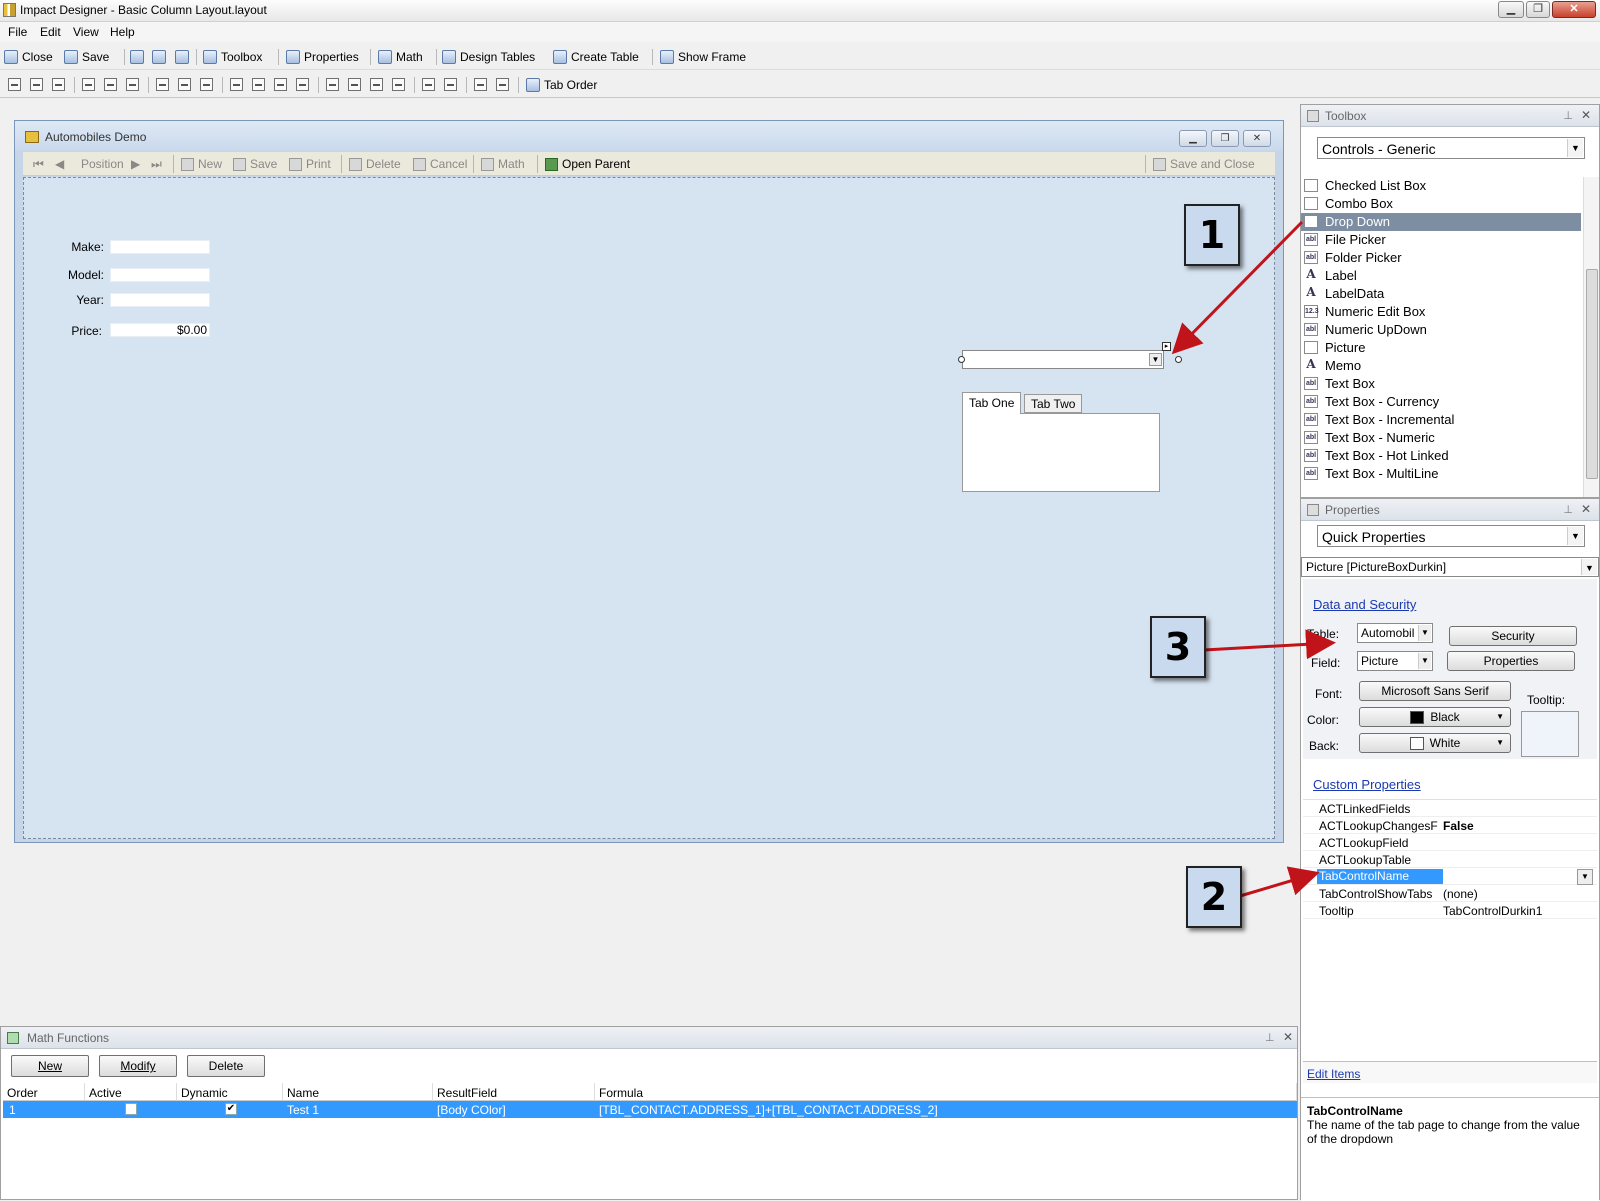 Image resolution: width=1600 pixels, height=1201 pixels. I want to click on dynamic-checkbox: ✔, so click(231, 1109).